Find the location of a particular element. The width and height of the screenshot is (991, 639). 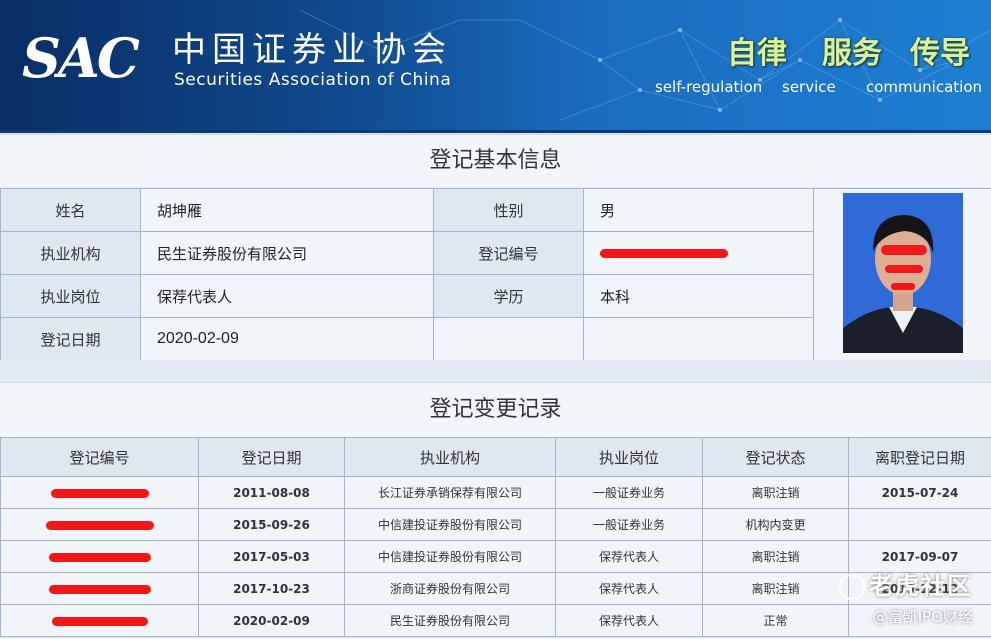

org-label: 执业机构 is located at coordinates (70, 253).